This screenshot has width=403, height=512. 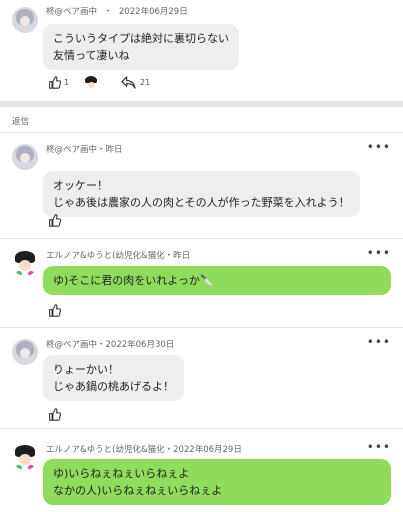 What do you see at coordinates (144, 450) in the screenshot?
I see `reply-meta: エルノア&ゆうと(幼児化&猫化・2022年06月29日` at bounding box center [144, 450].